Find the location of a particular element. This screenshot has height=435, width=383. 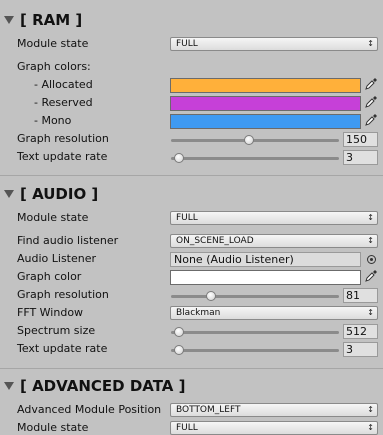

ram-text-update-rate-slider is located at coordinates (255, 158).